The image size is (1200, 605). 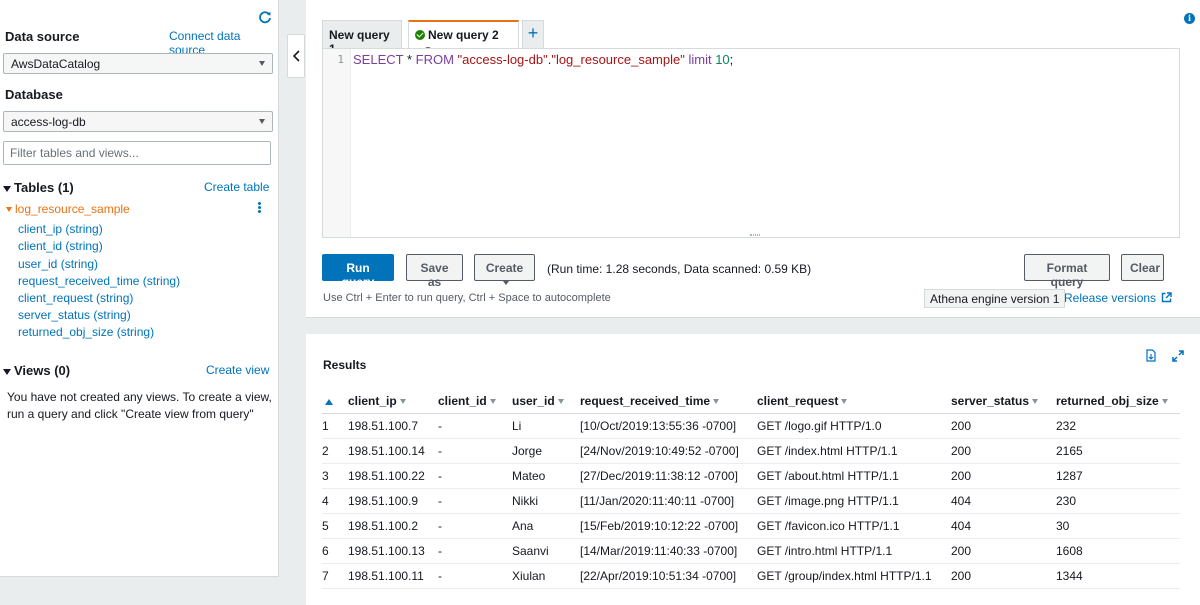 What do you see at coordinates (99, 281) in the screenshot?
I see `column-item: request_received_time (string)` at bounding box center [99, 281].